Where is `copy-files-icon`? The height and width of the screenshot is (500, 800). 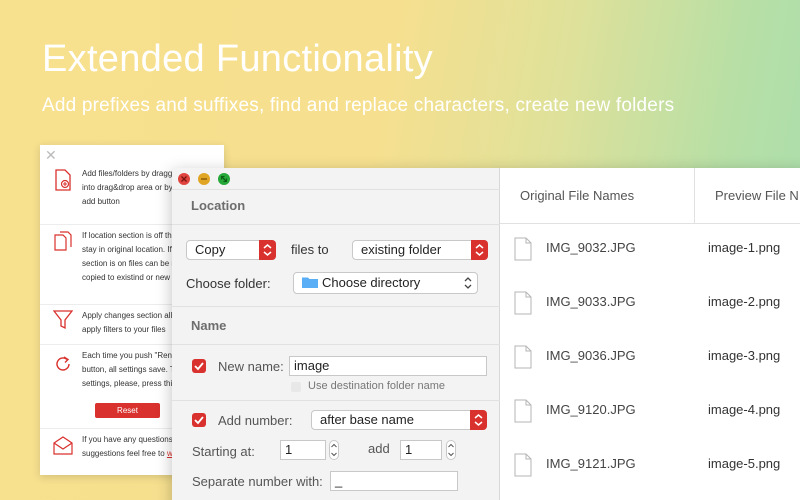
copy-files-icon is located at coordinates (63, 241).